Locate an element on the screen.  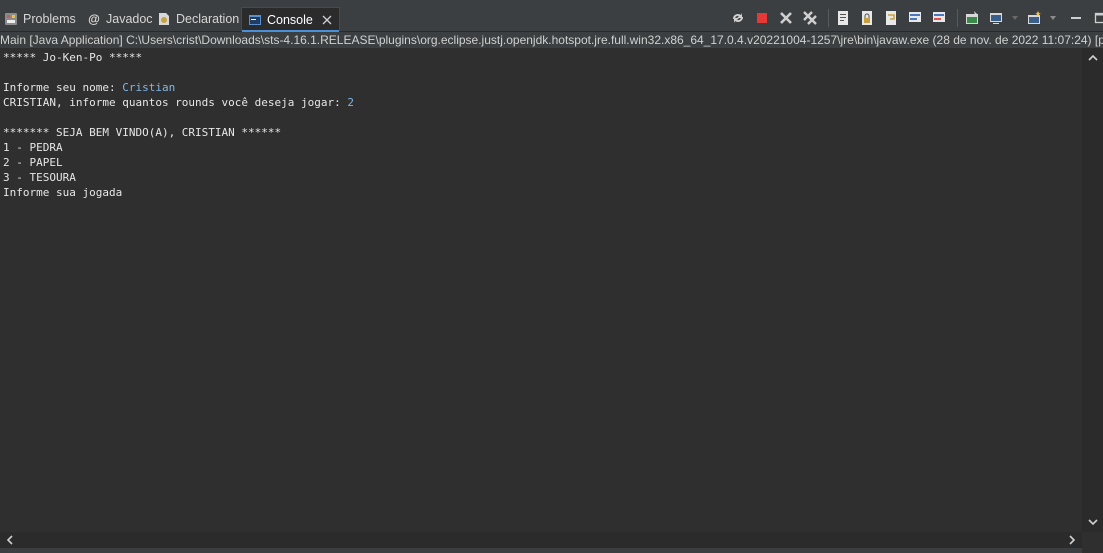
view-tab-bar: Problems @ Javadoc Declaration Console is located at coordinates (551, 16).